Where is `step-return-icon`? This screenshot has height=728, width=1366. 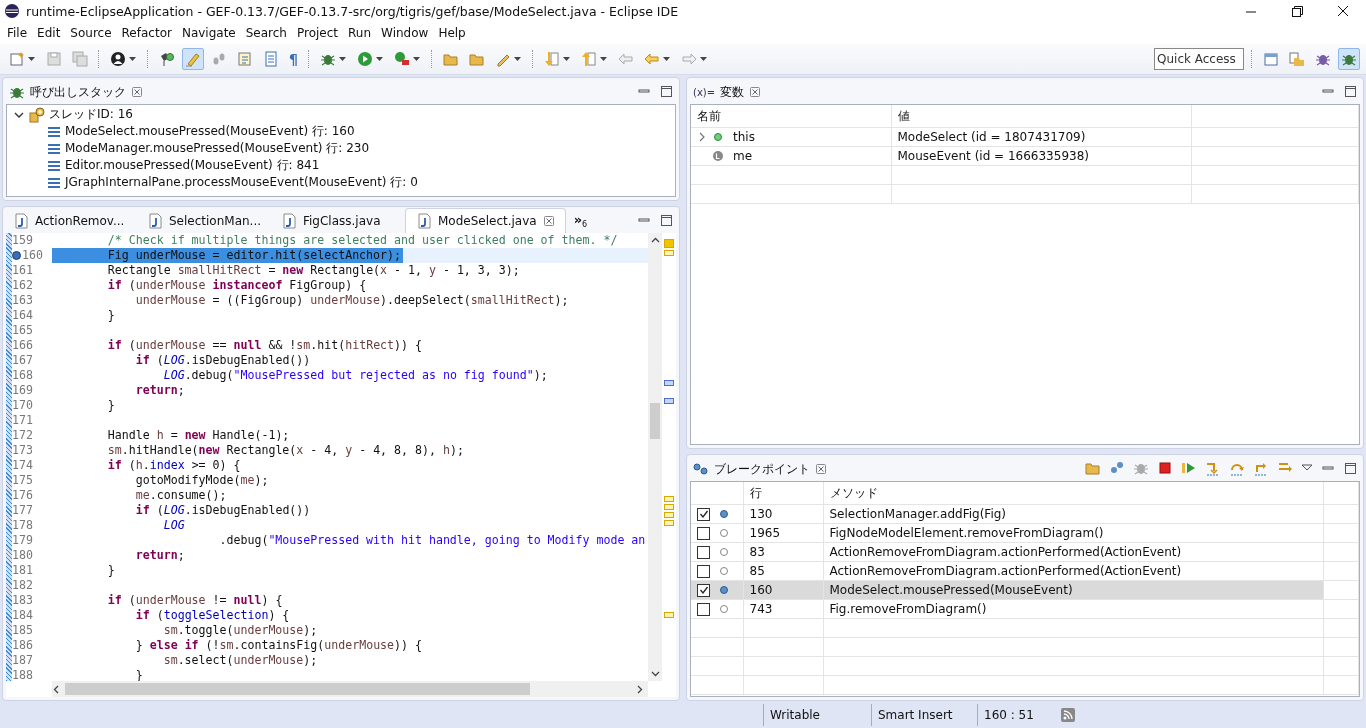
step-return-icon is located at coordinates (1261, 468).